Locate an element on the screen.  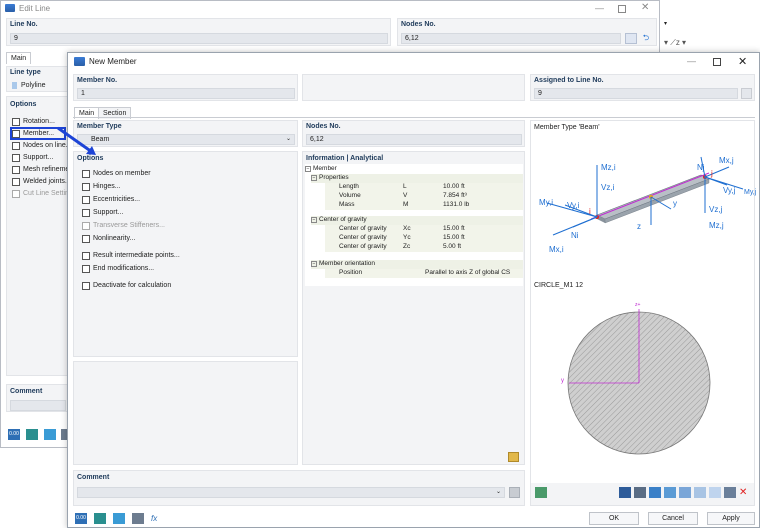
tree-cog-value-row: Center of gravity Xc 15.00 ft is located at coordinates (424, 229).